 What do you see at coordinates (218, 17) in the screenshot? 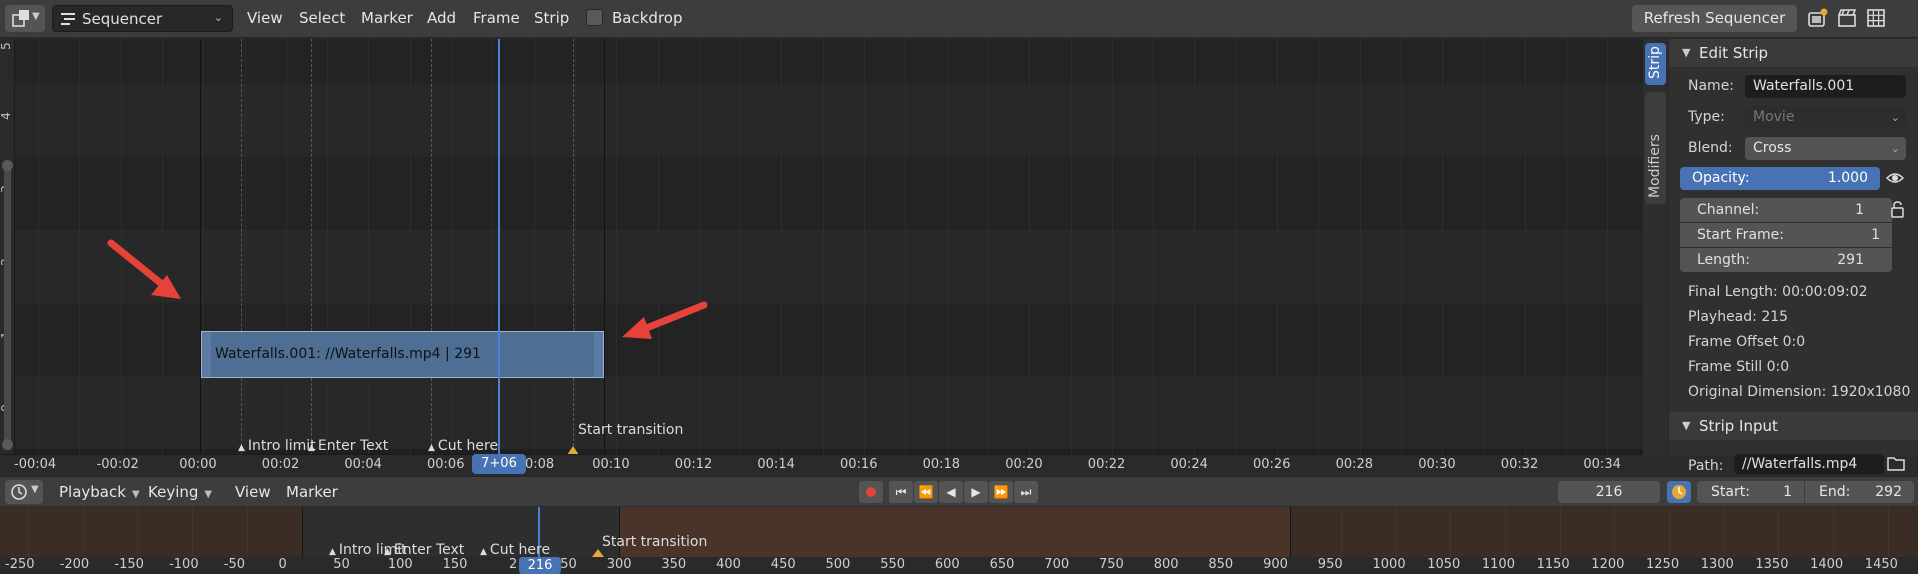
I see `chevron-down-icon: ⌄` at bounding box center [218, 17].